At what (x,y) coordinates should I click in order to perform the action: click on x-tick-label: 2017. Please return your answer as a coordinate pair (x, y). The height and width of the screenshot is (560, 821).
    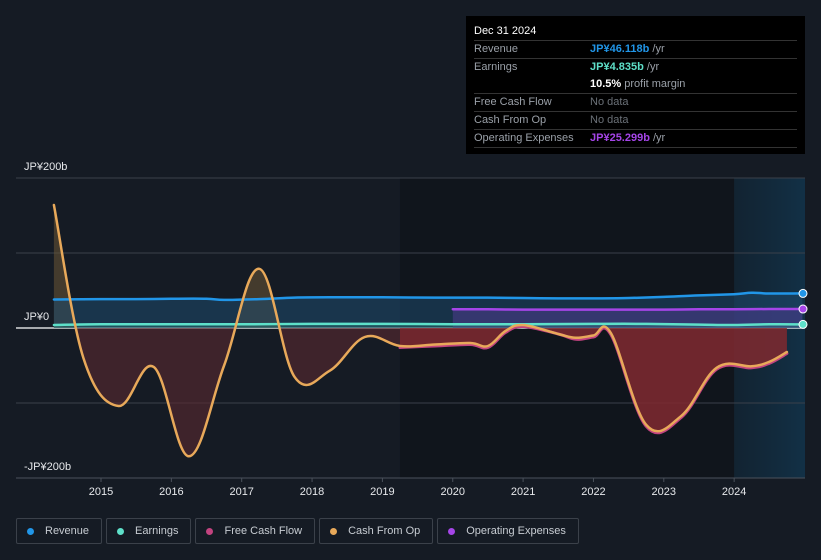
    Looking at the image, I should click on (241, 492).